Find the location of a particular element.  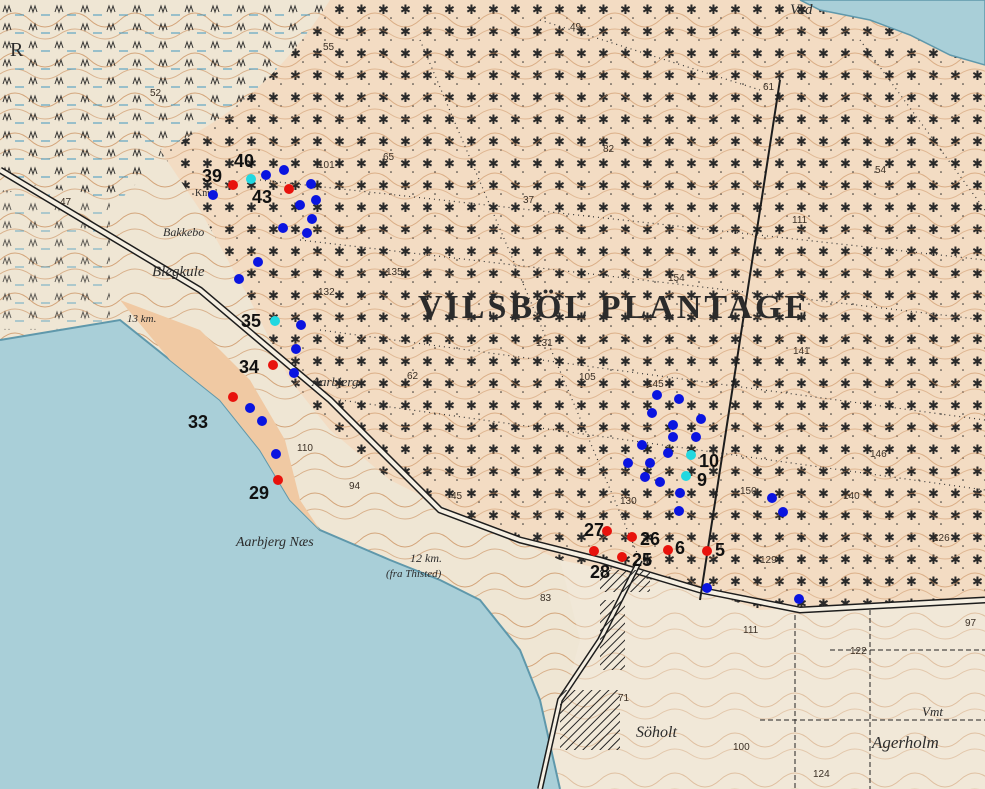

label-bakkebo: Bakkebo is located at coordinates (183, 232).